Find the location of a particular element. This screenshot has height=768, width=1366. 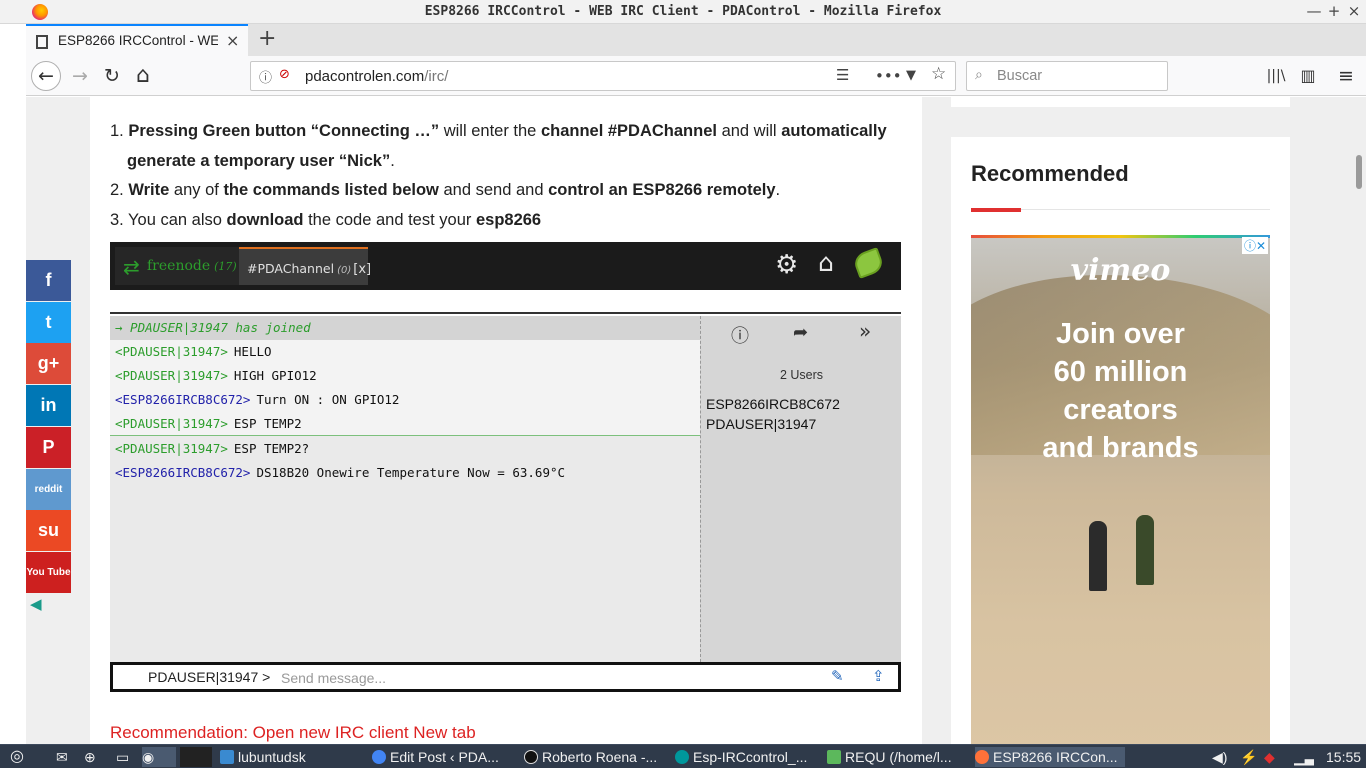

desktop-icon: ▭ is located at coordinates (127, 757).